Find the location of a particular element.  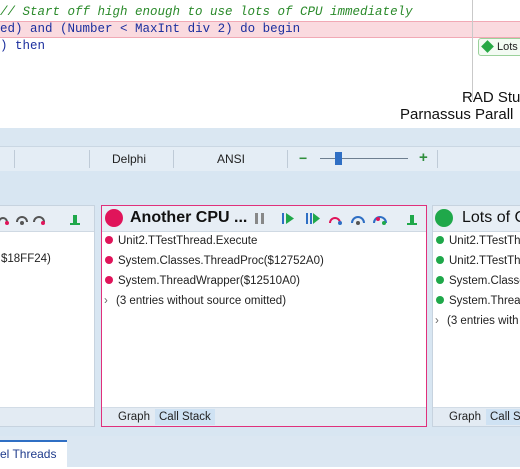

code-line: ) then is located at coordinates (22, 46).